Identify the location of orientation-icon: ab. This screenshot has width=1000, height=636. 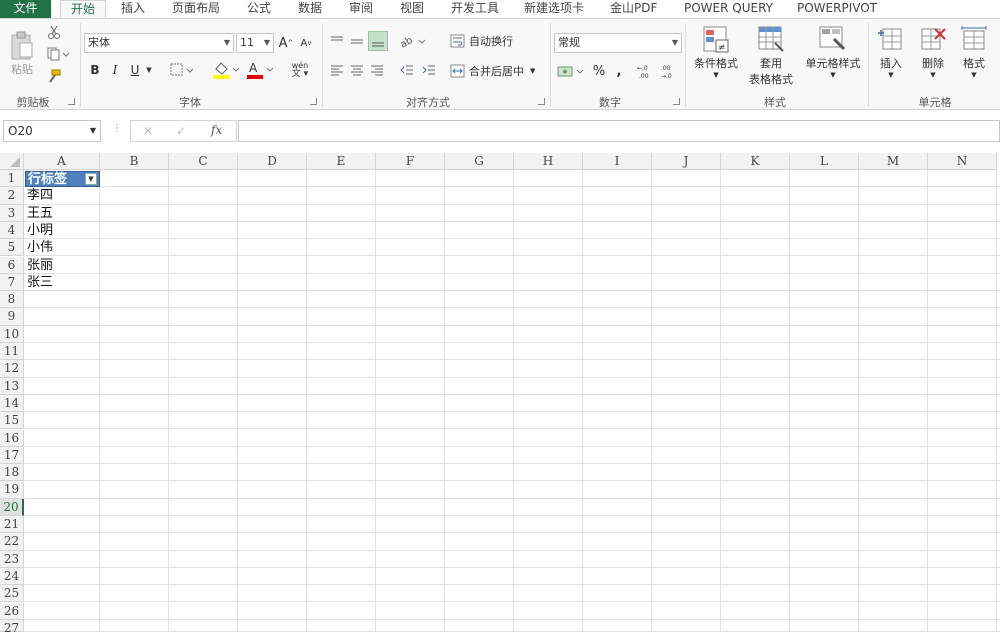
(413, 41).